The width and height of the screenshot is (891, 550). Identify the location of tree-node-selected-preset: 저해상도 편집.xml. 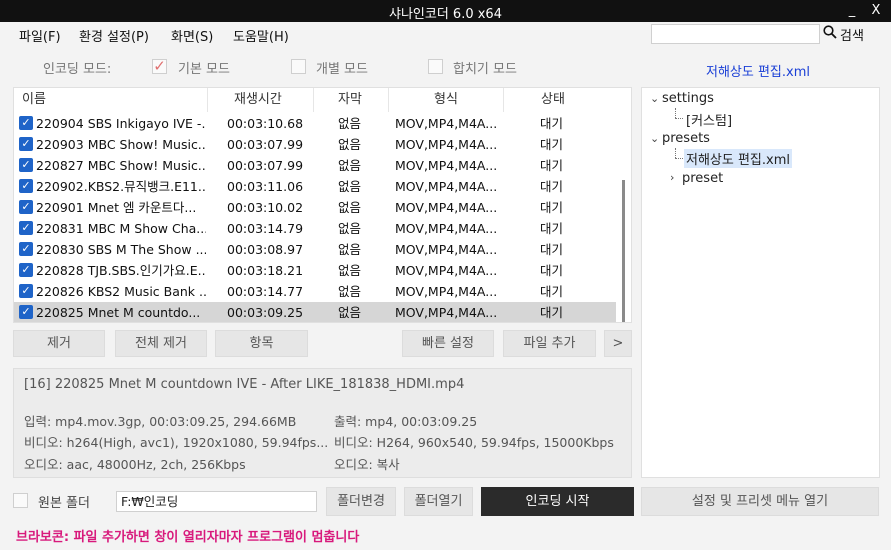
(738, 158).